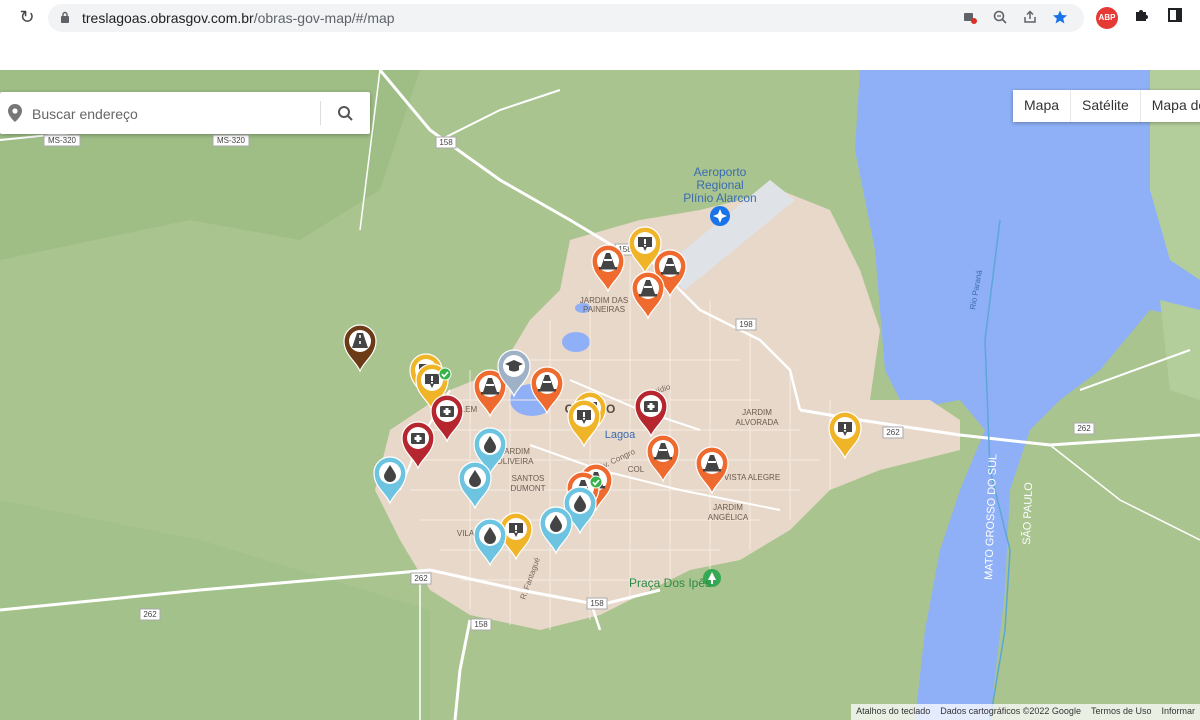 The width and height of the screenshot is (1200, 720). What do you see at coordinates (320, 113) in the screenshot?
I see `search-divider` at bounding box center [320, 113].